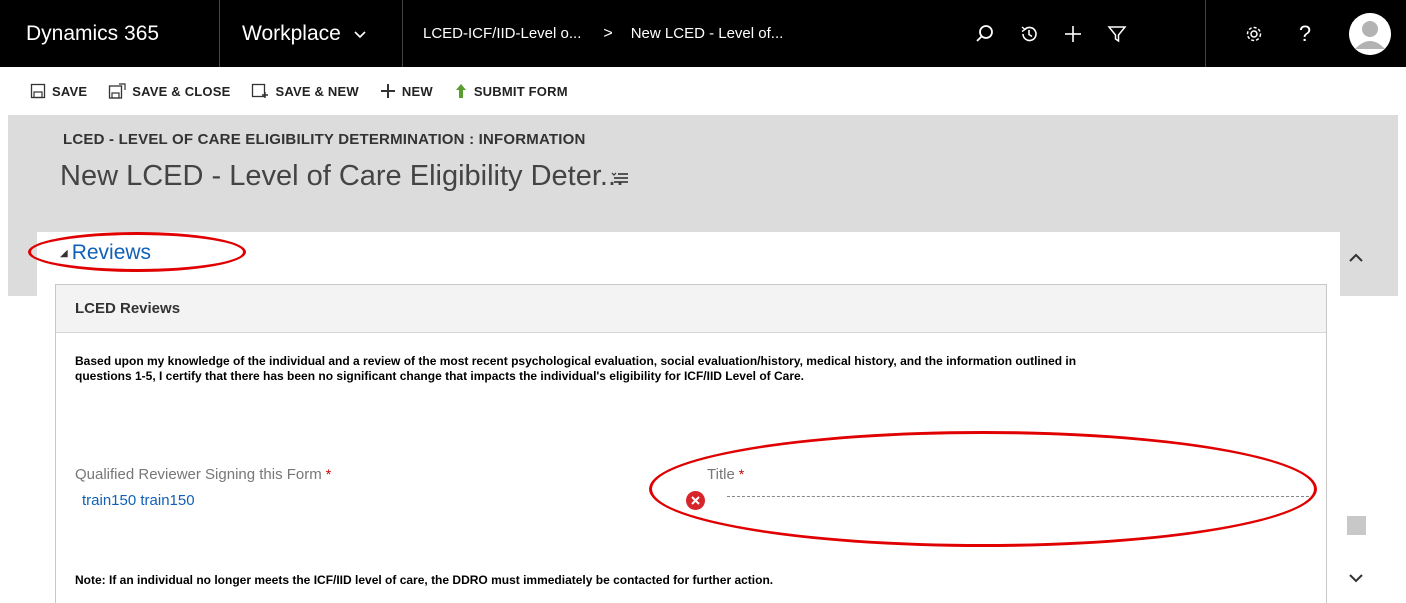 Image resolution: width=1406 pixels, height=603 pixels. I want to click on brand-logo: Dynamics 365, so click(110, 33).